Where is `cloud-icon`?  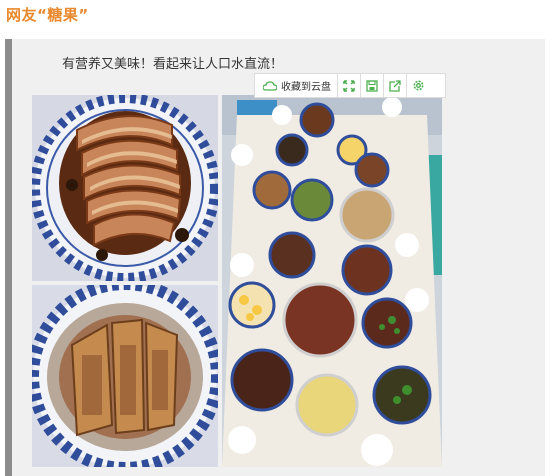 cloud-icon is located at coordinates (270, 85).